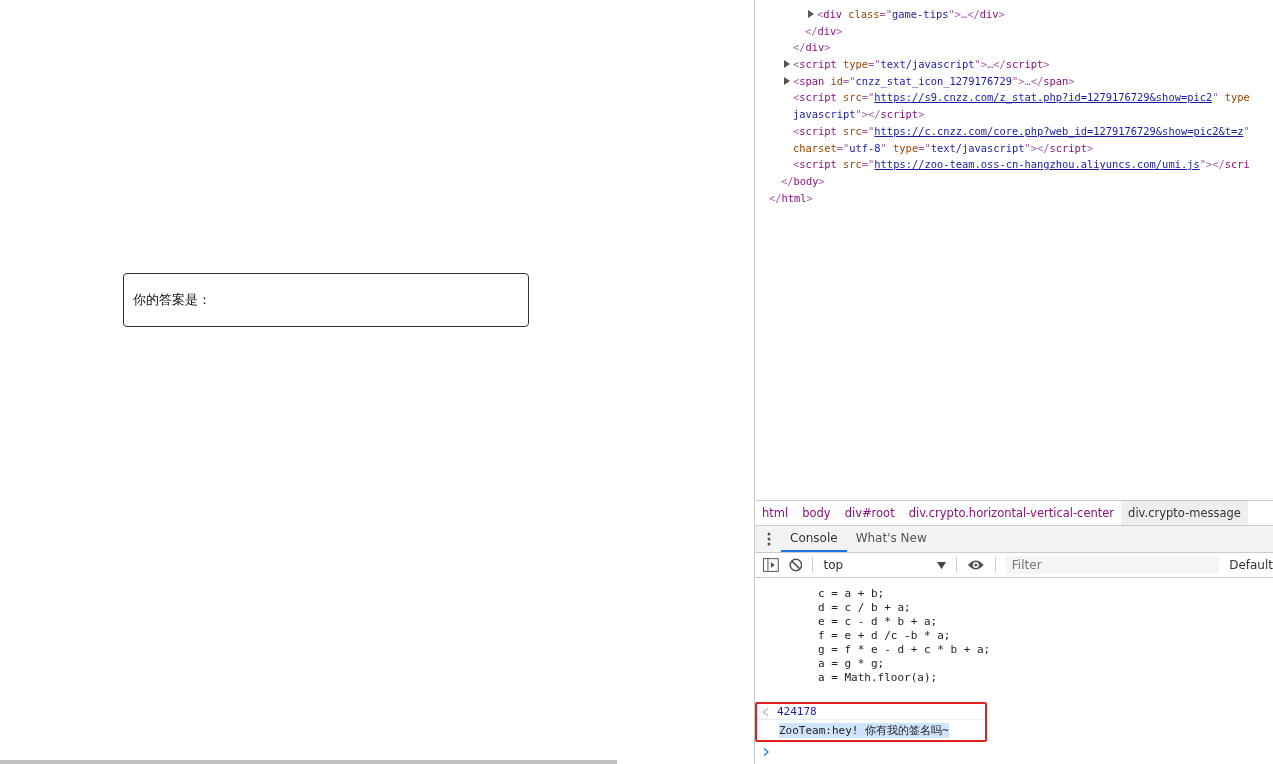 The image size is (1273, 764). What do you see at coordinates (172, 300) in the screenshot?
I see `answer-label: 你的答案是：` at bounding box center [172, 300].